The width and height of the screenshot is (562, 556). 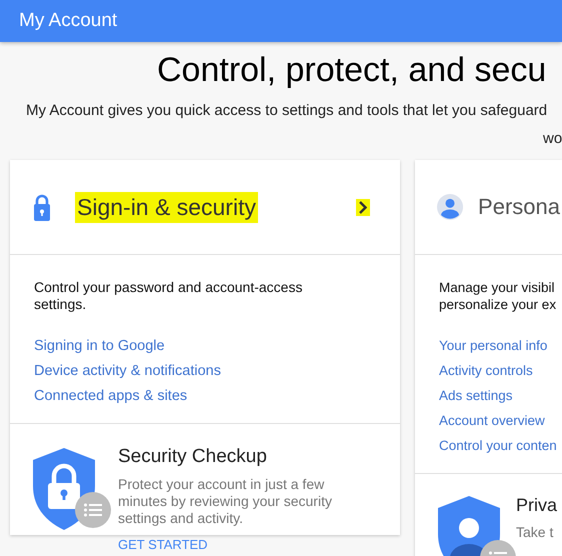 What do you see at coordinates (225, 501) in the screenshot?
I see `feature-description: Protect your account in just a few minutes by reviewing your security settings and activity.` at bounding box center [225, 501].